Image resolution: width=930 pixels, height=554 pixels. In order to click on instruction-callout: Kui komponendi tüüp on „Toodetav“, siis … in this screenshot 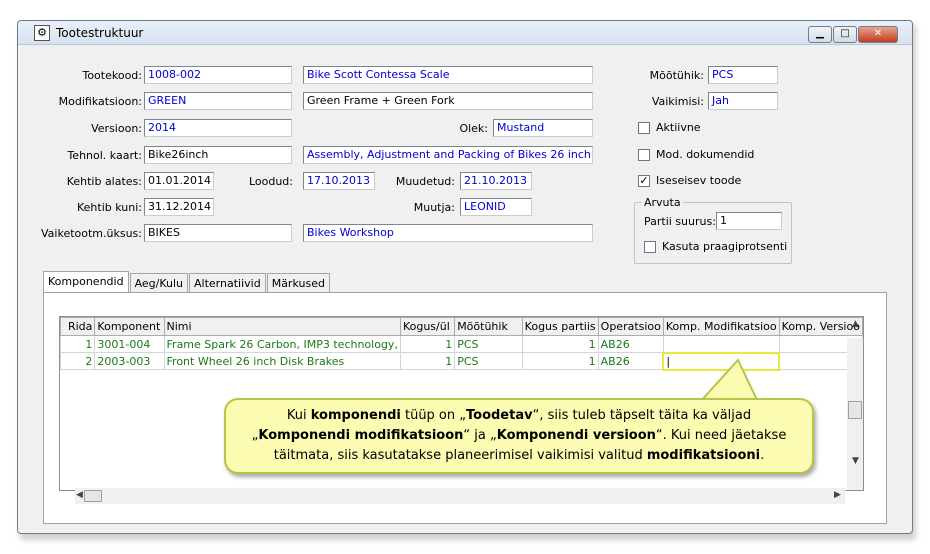, I will do `click(519, 436)`.